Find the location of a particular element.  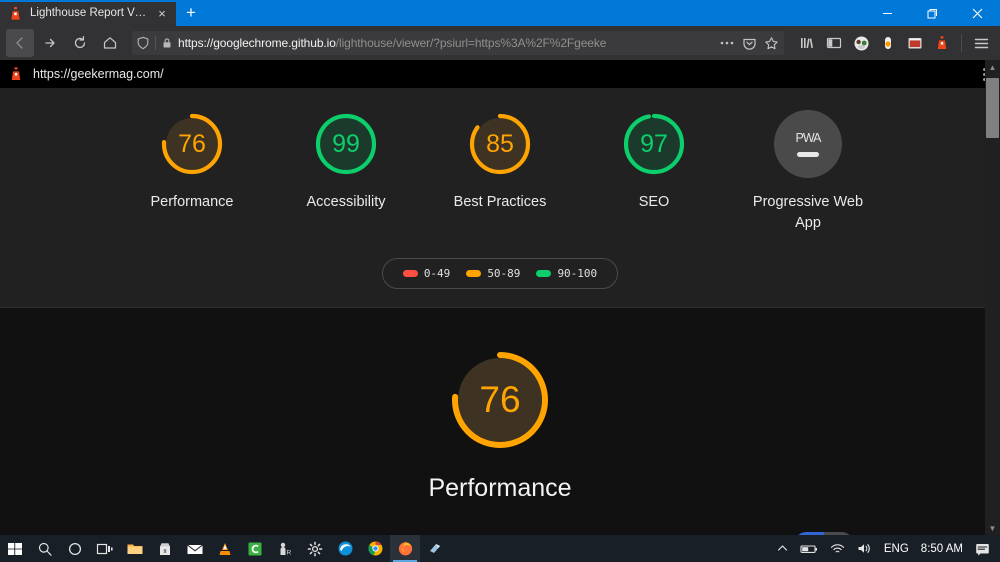

pocket-icon is located at coordinates (749, 43).